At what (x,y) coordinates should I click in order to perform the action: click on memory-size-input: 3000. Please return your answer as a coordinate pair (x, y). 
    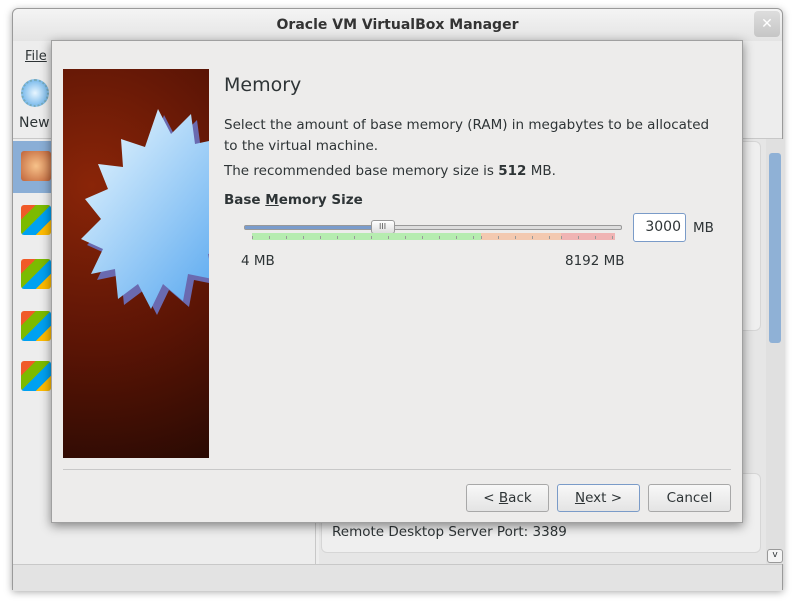
    Looking at the image, I should click on (659, 227).